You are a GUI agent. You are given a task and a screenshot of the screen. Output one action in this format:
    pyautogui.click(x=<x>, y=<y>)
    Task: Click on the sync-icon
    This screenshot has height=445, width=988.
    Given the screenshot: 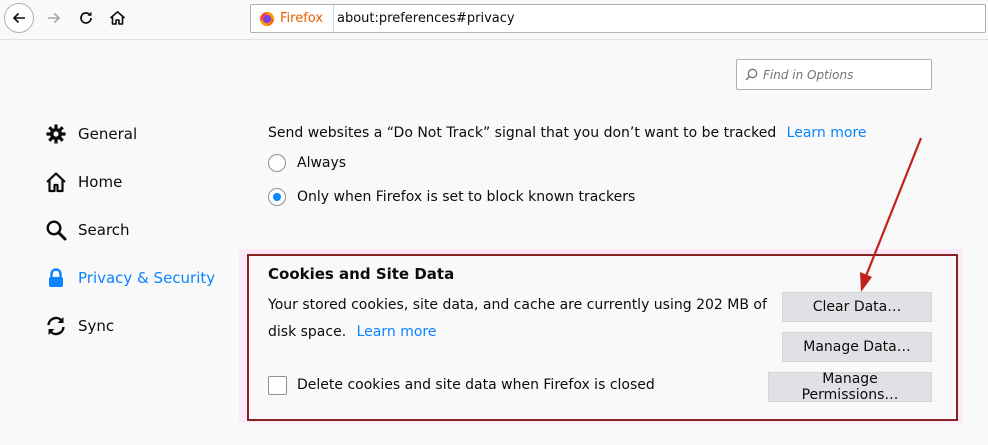 What is the action you would take?
    pyautogui.click(x=56, y=326)
    